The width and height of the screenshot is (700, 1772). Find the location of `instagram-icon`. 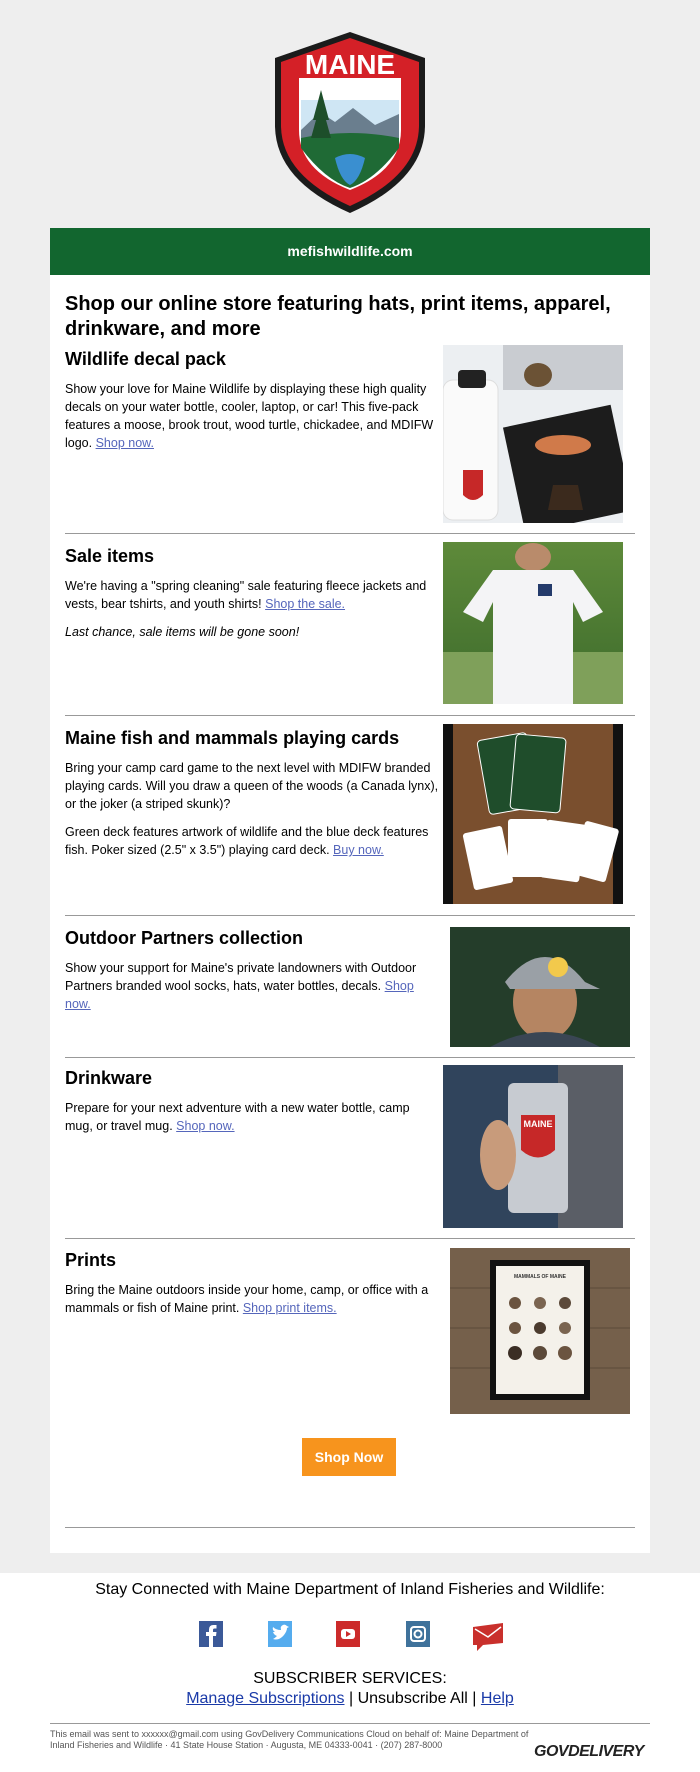

instagram-icon is located at coordinates (418, 1634).